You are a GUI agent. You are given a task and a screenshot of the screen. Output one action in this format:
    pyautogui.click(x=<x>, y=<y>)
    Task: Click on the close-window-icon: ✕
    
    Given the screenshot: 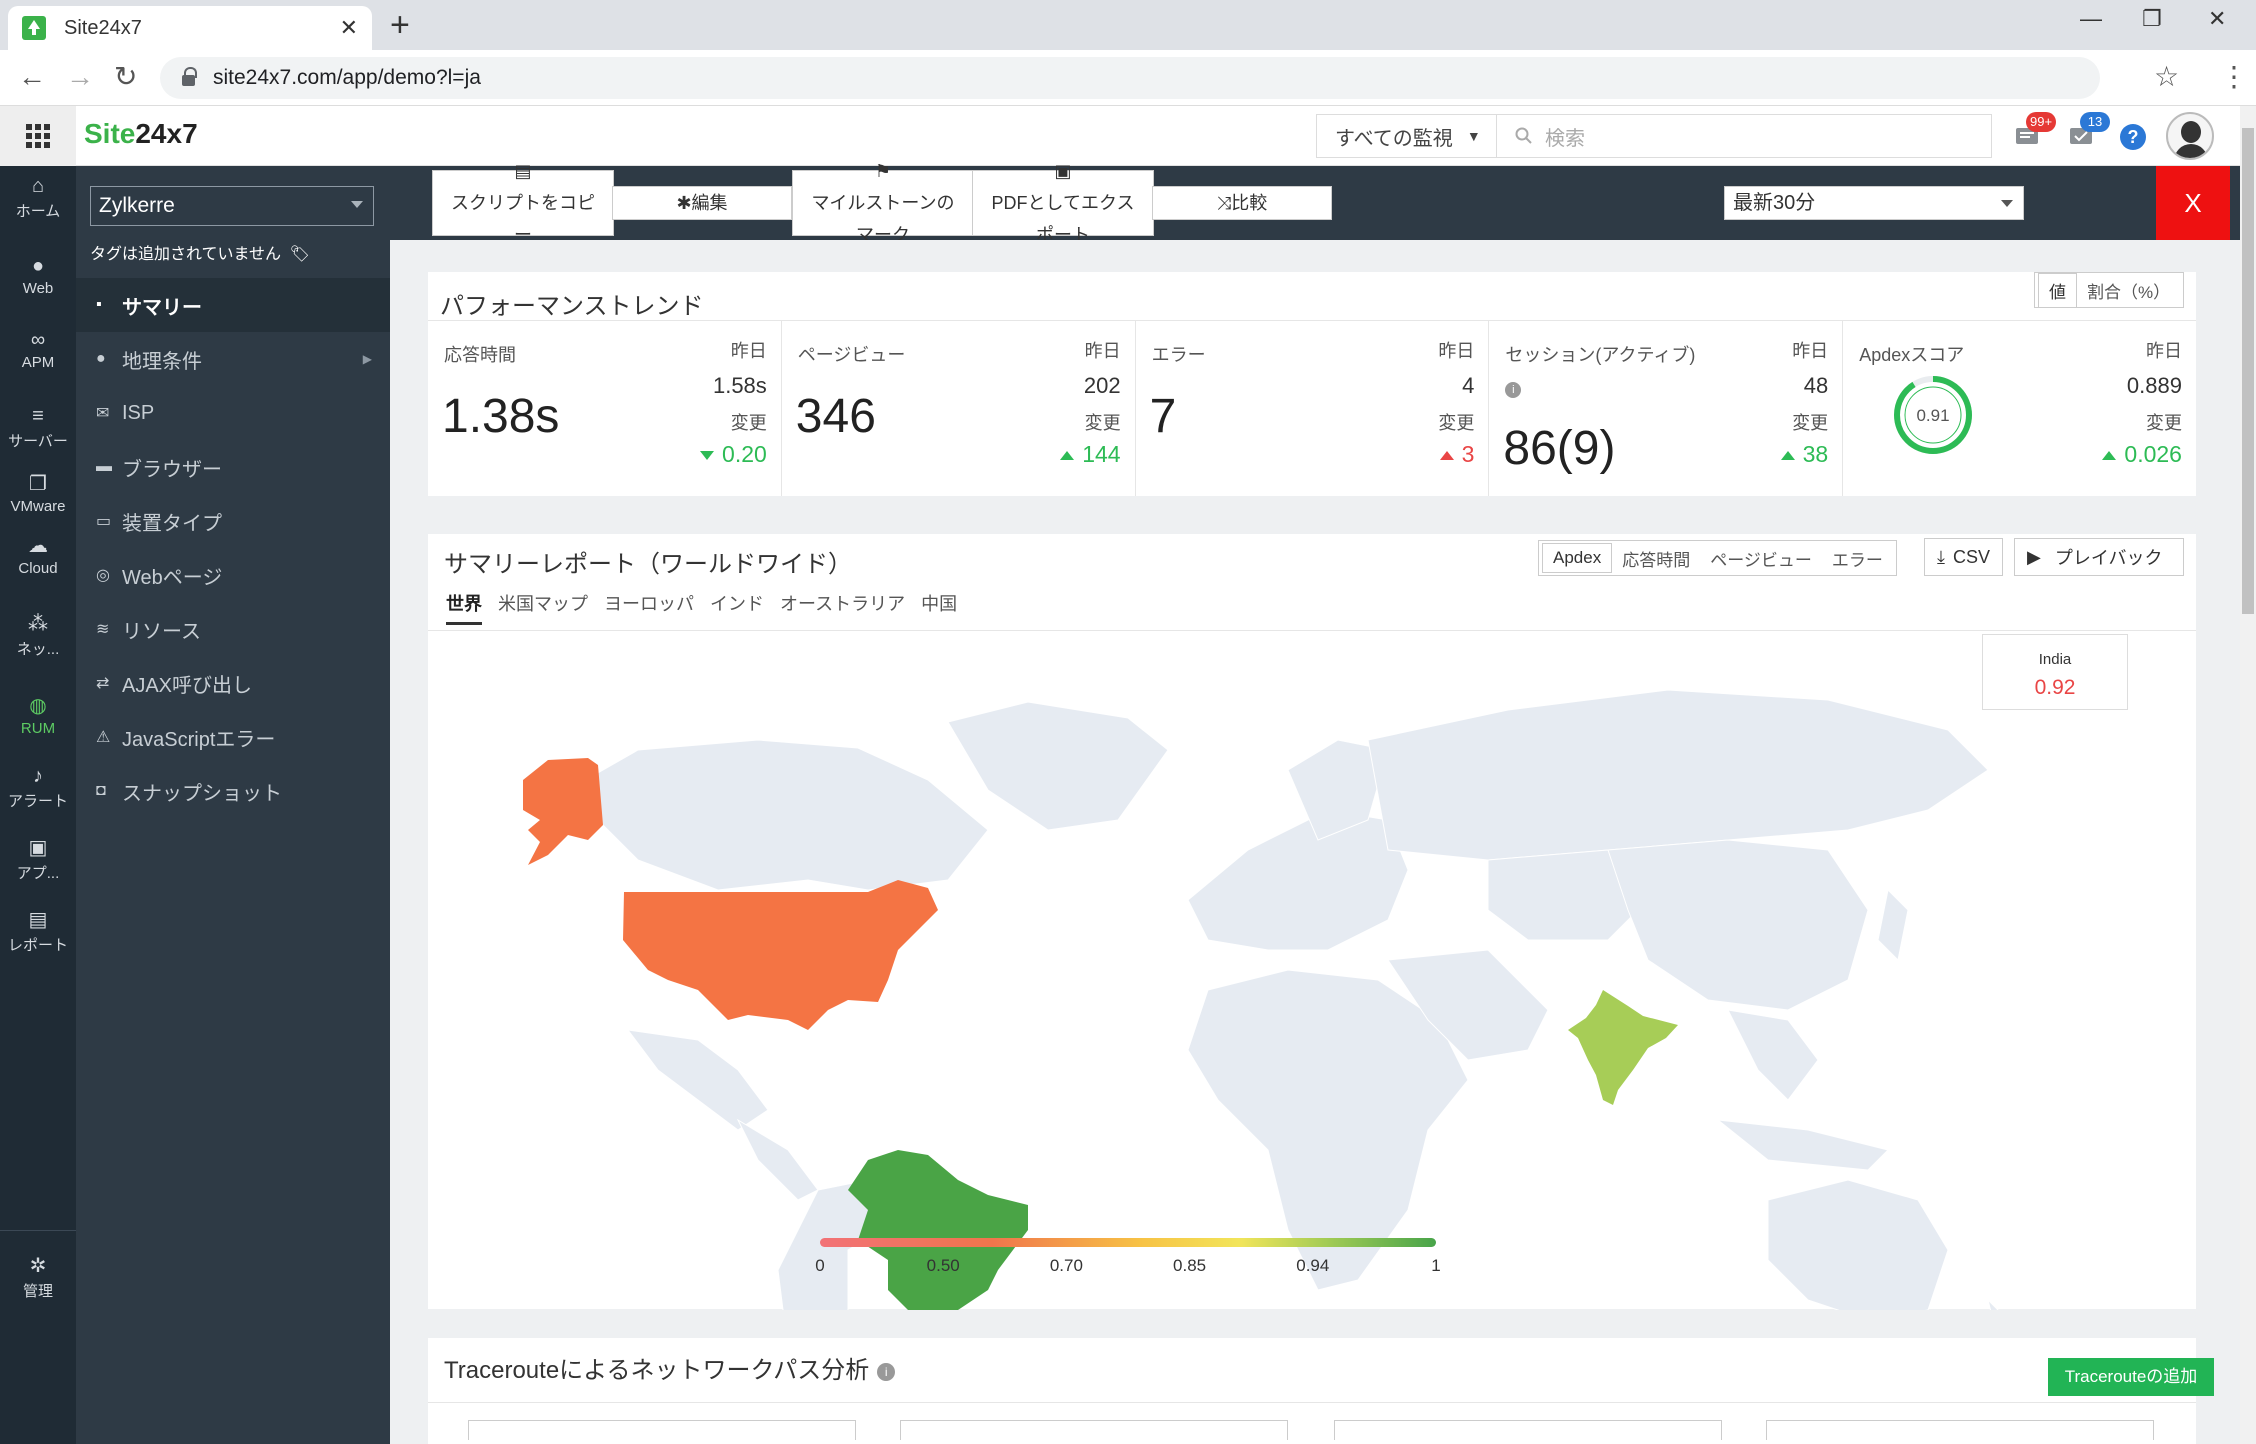 What is the action you would take?
    pyautogui.click(x=2217, y=19)
    